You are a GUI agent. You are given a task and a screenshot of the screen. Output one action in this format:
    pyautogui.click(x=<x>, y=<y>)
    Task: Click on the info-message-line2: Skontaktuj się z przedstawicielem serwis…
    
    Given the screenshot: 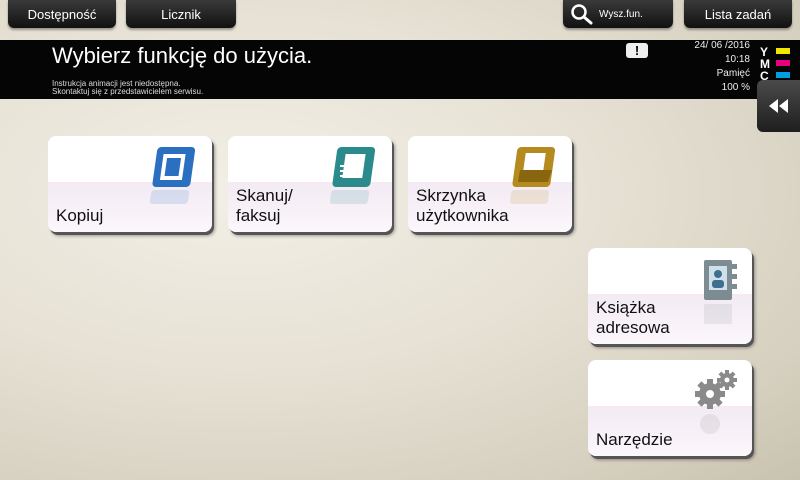 What is the action you would take?
    pyautogui.click(x=128, y=91)
    